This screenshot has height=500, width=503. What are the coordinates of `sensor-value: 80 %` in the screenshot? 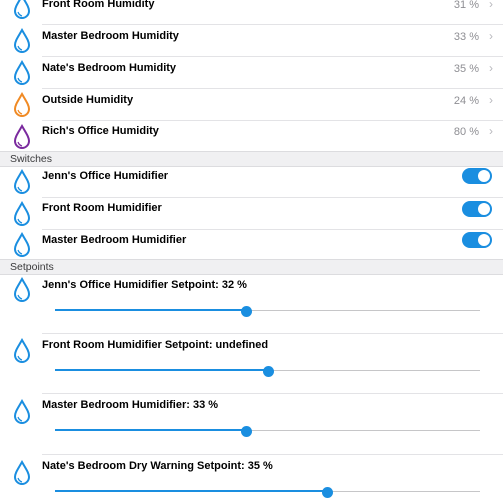 It's located at (466, 132).